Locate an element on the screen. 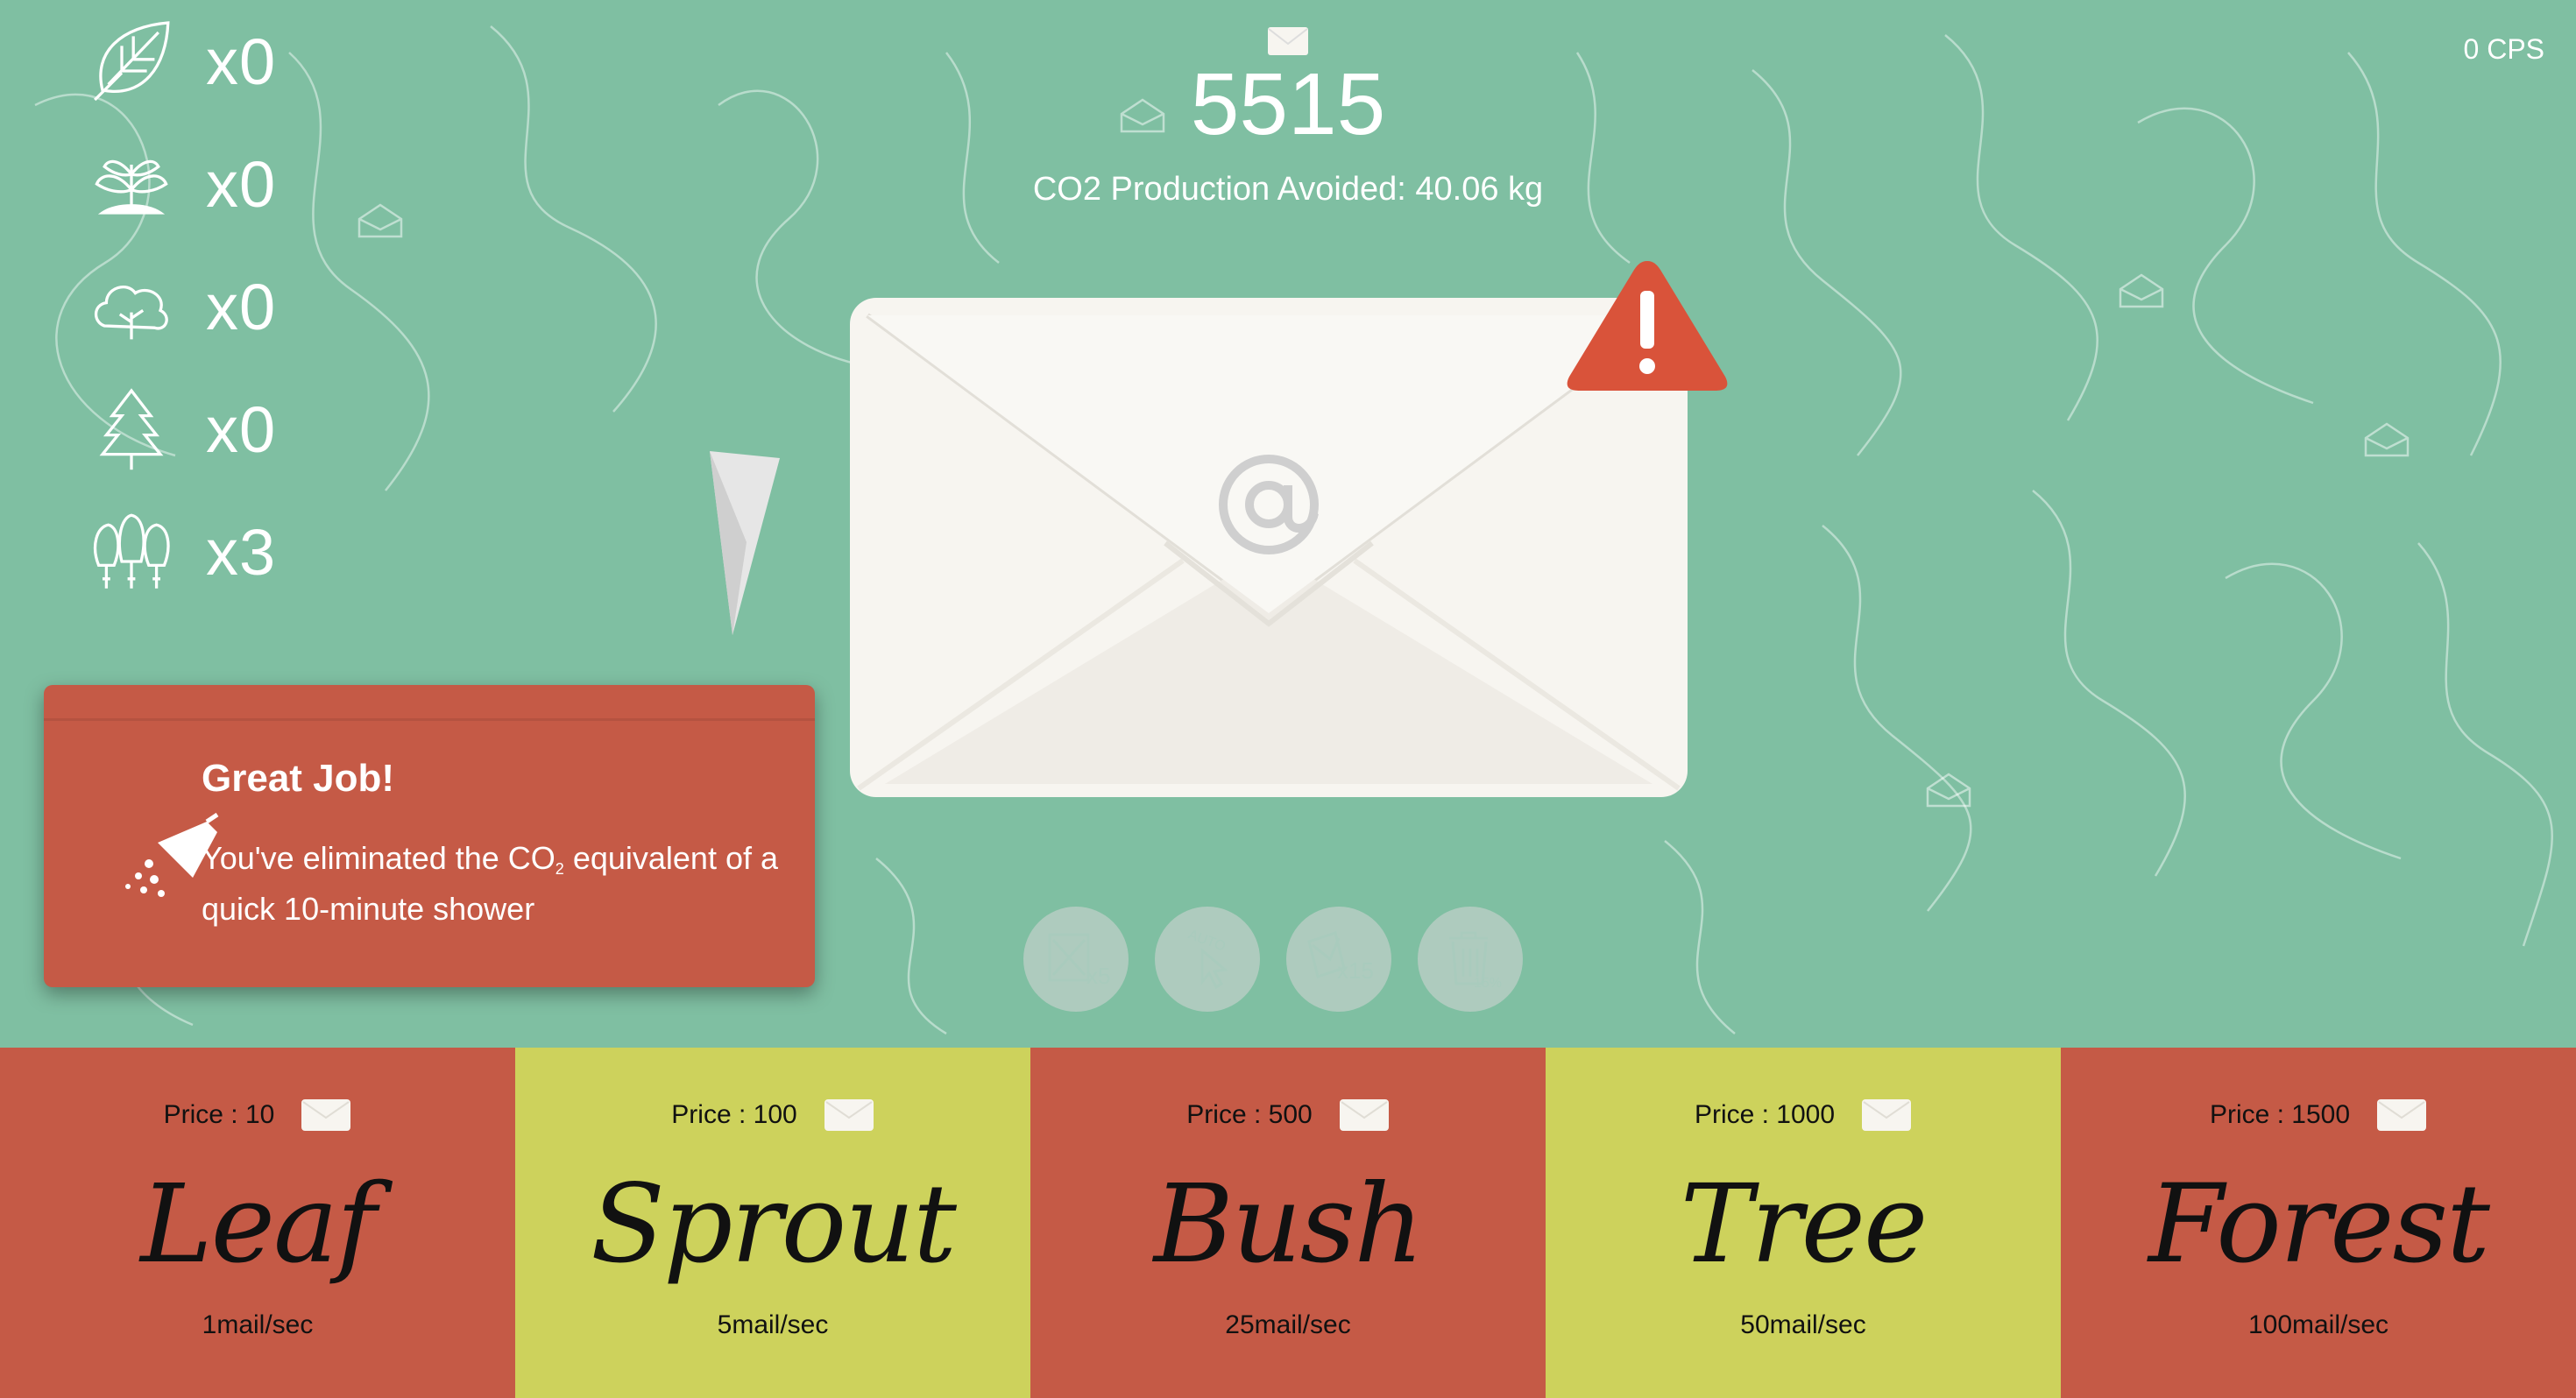 The height and width of the screenshot is (1398, 2576). price-row: Price : 10 is located at coordinates (257, 1115).